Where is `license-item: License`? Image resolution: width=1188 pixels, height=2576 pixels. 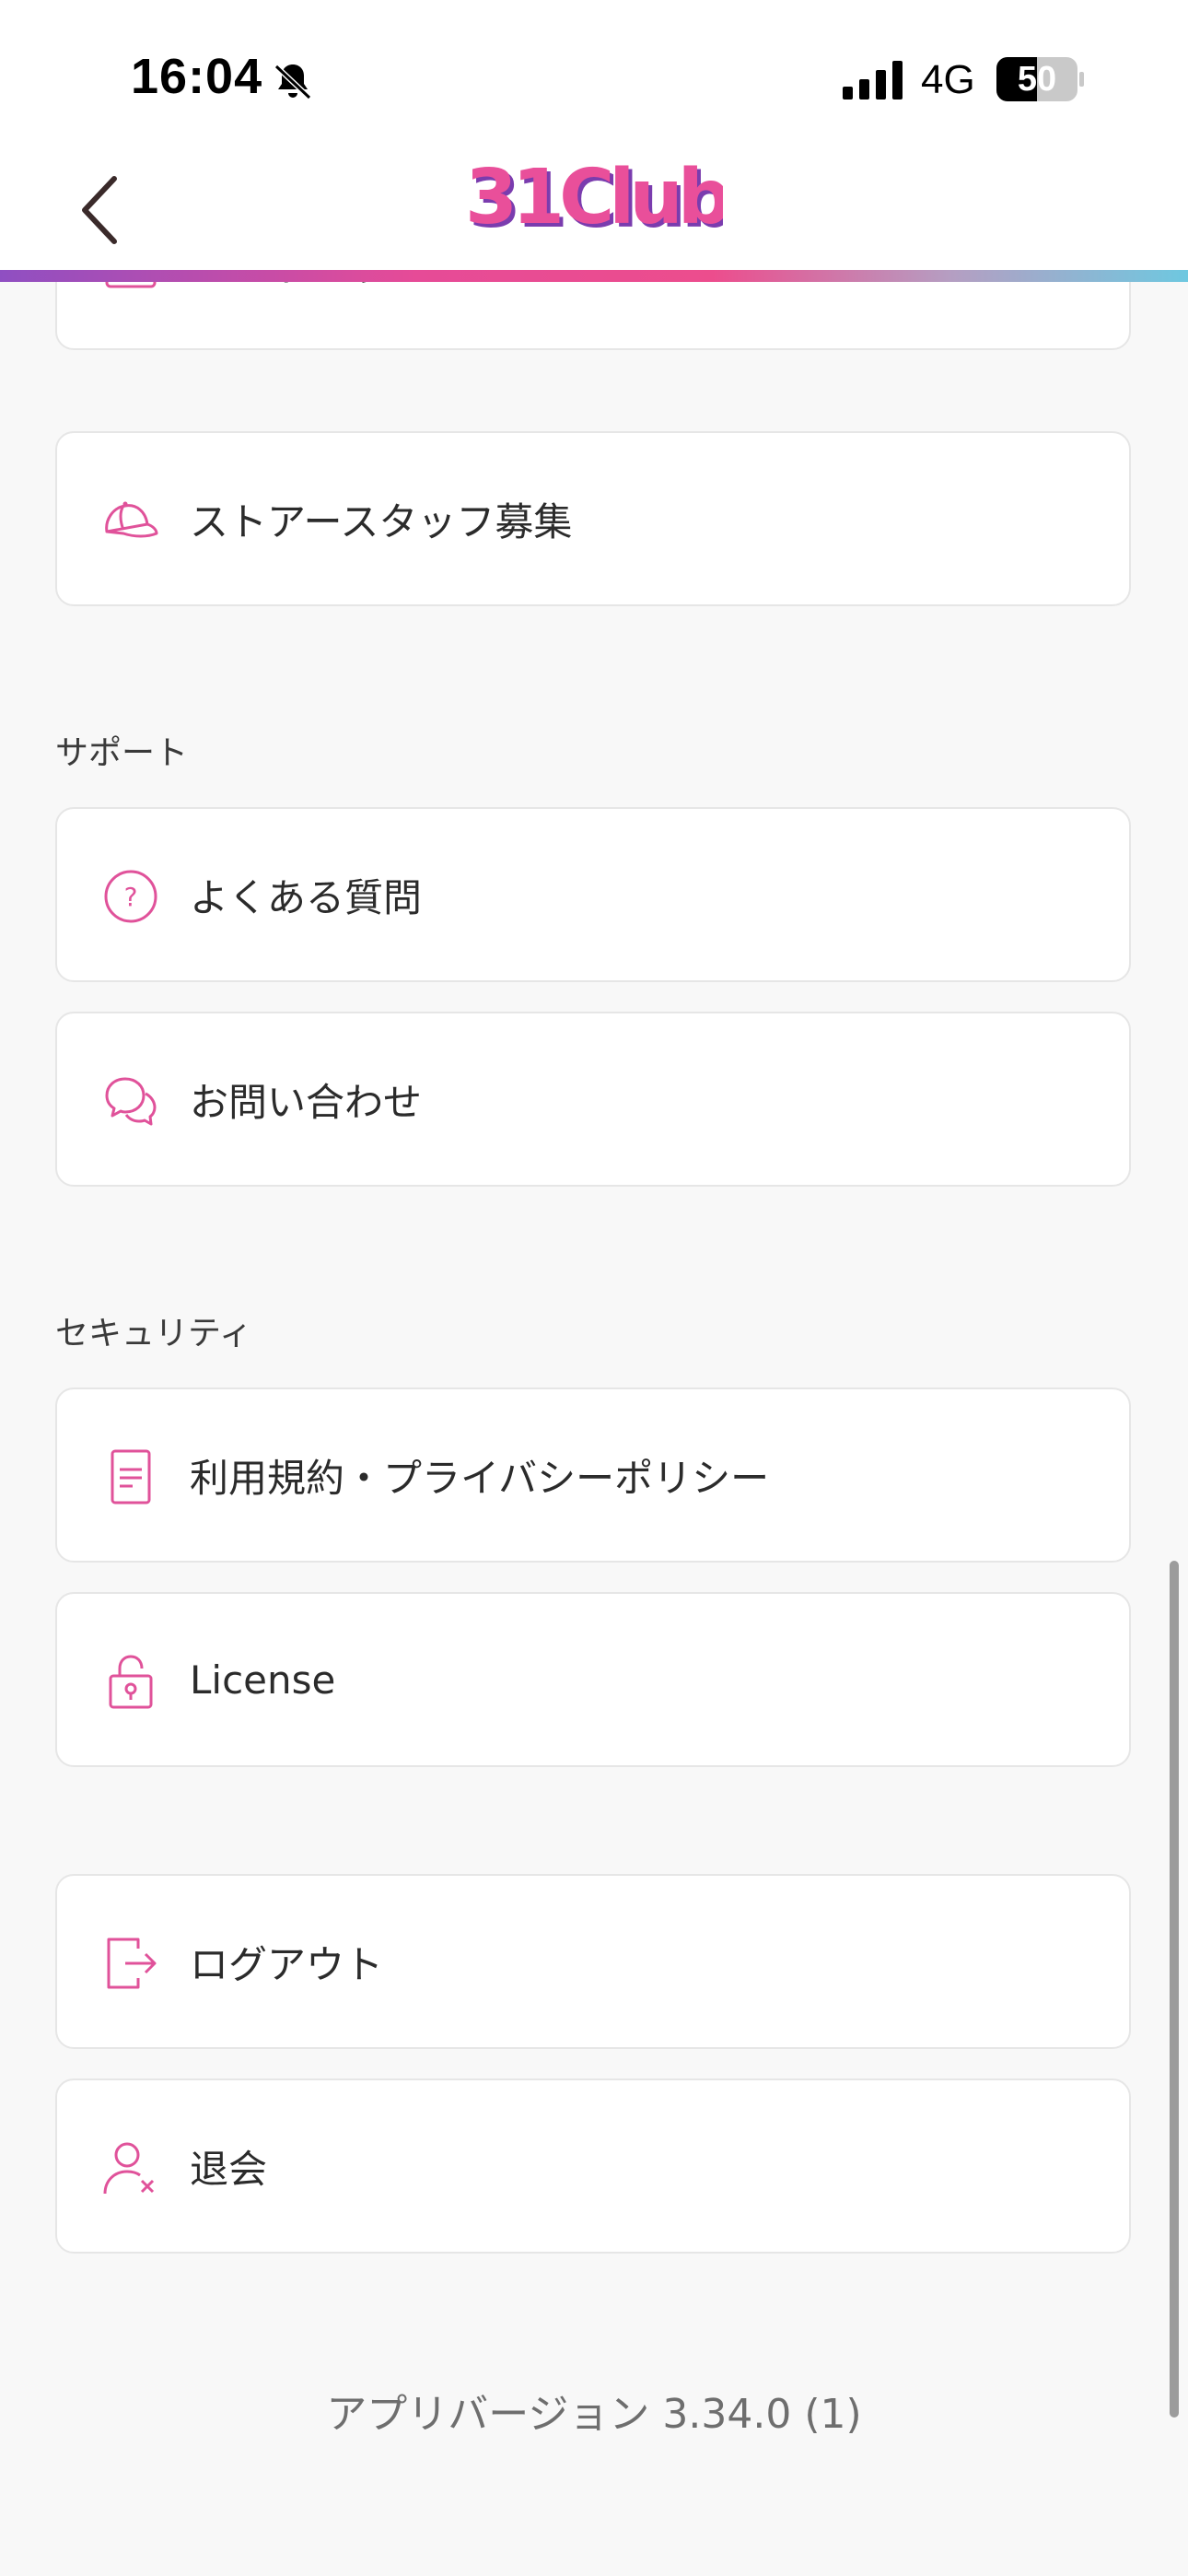 license-item: License is located at coordinates (593, 1679).